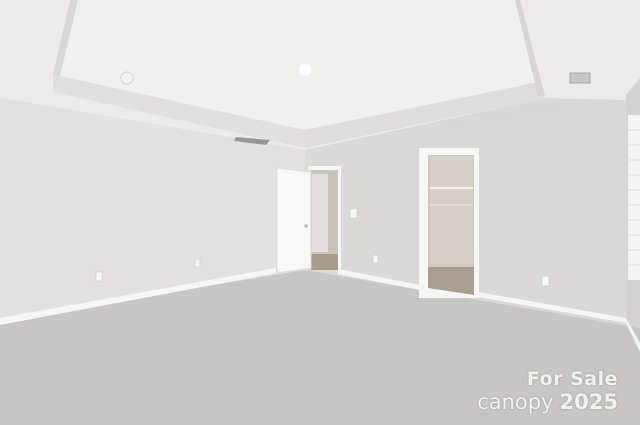 This screenshot has width=640, height=425. What do you see at coordinates (451, 210) in the screenshot?
I see `closet-back-wall` at bounding box center [451, 210].